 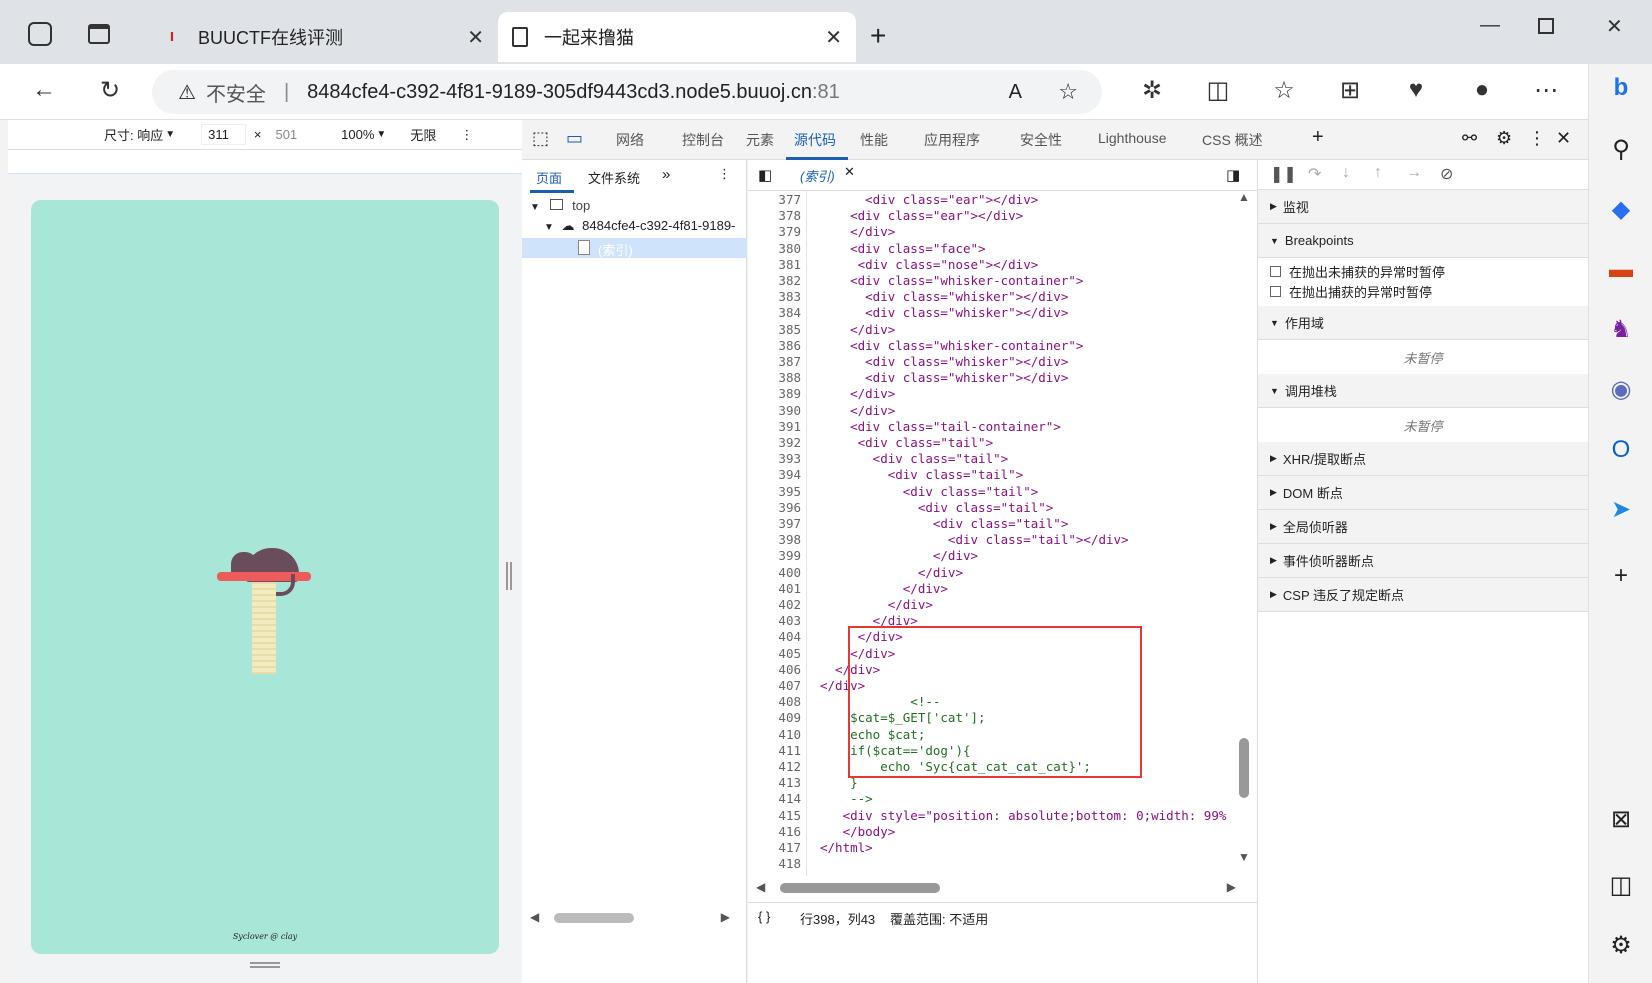 What do you see at coordinates (323, 37) in the screenshot?
I see `tab-buuctf: Ⅰ BUUCTF在线评测 ✕` at bounding box center [323, 37].